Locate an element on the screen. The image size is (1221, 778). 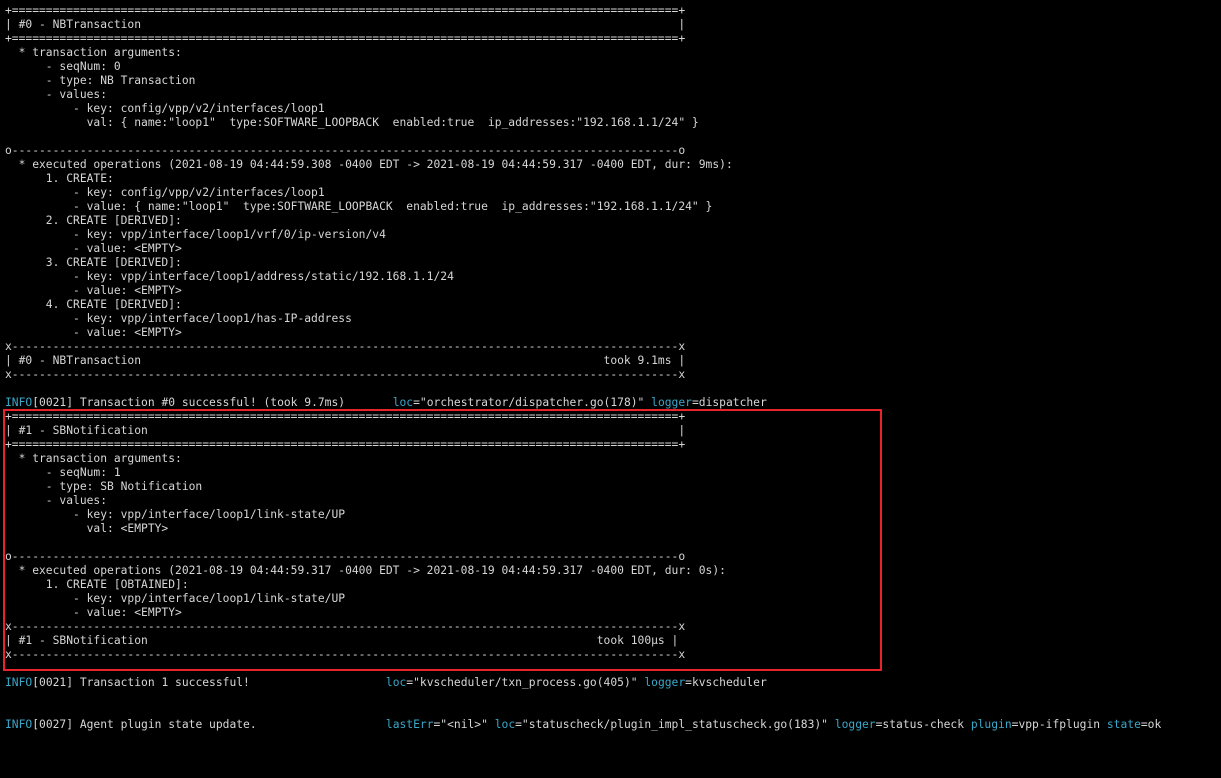
terminal-line: val: <EMPTY> is located at coordinates (87, 528).